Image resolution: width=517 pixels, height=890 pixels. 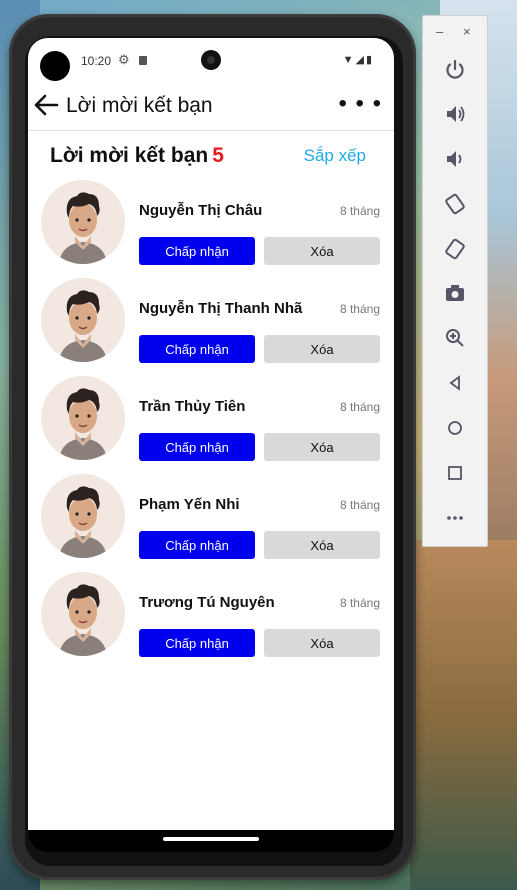 What do you see at coordinates (220, 308) in the screenshot?
I see `requester-name: Nguyễn Thị Thanh Nhã` at bounding box center [220, 308].